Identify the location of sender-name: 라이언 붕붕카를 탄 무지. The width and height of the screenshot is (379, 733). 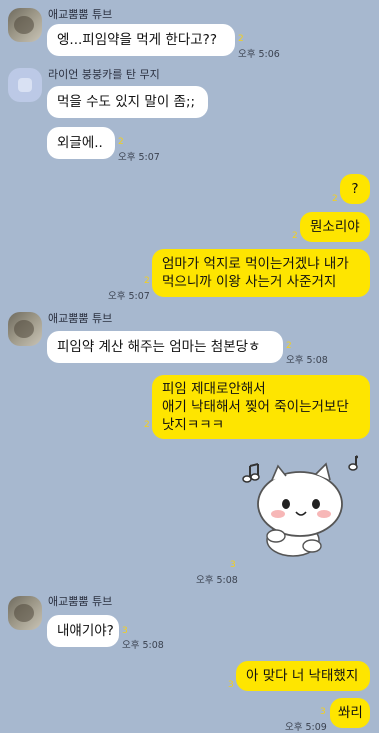
(104, 74).